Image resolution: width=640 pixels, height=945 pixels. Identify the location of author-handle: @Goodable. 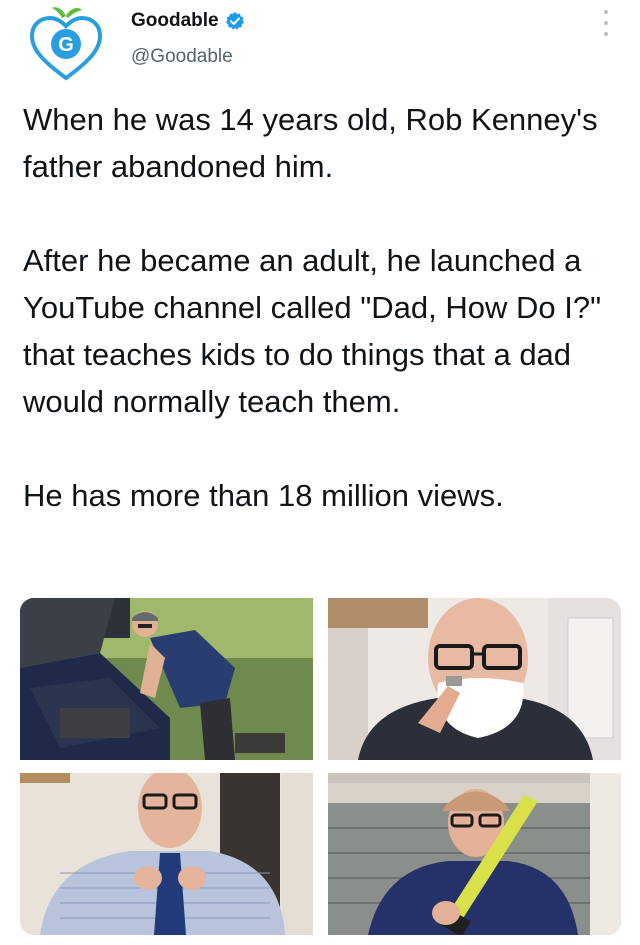
(182, 57).